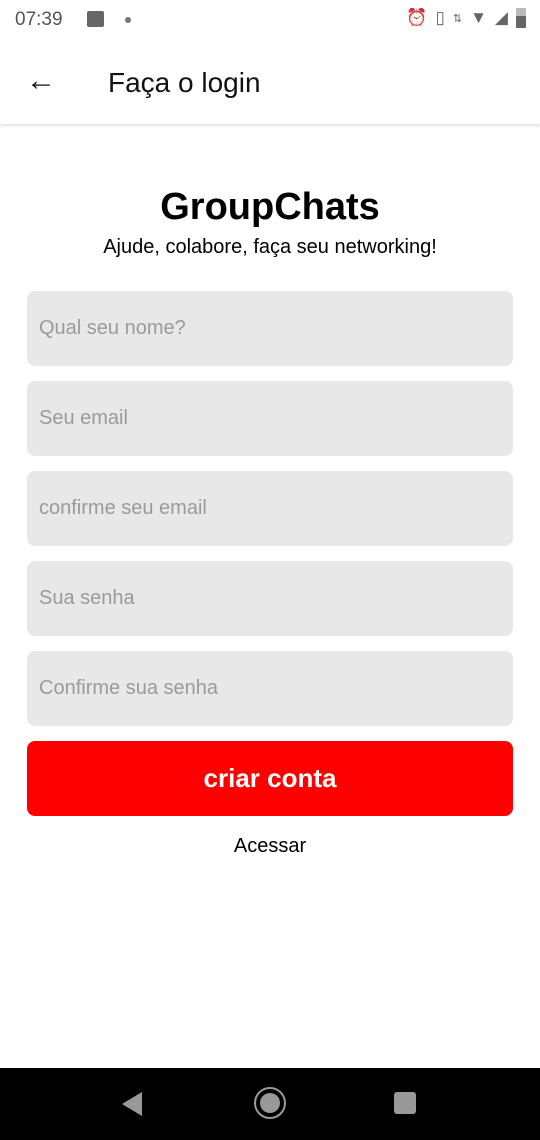  What do you see at coordinates (270, 778) in the screenshot?
I see `create-account-button: criar conta` at bounding box center [270, 778].